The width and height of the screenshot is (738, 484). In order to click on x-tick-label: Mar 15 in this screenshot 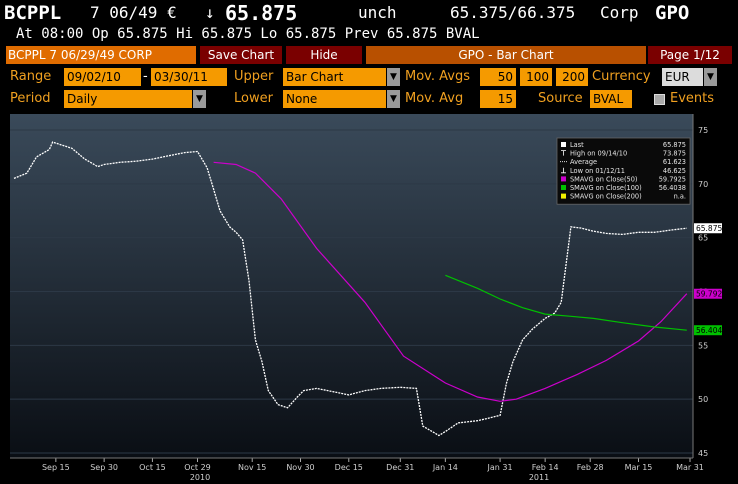, I will do `click(639, 467)`.